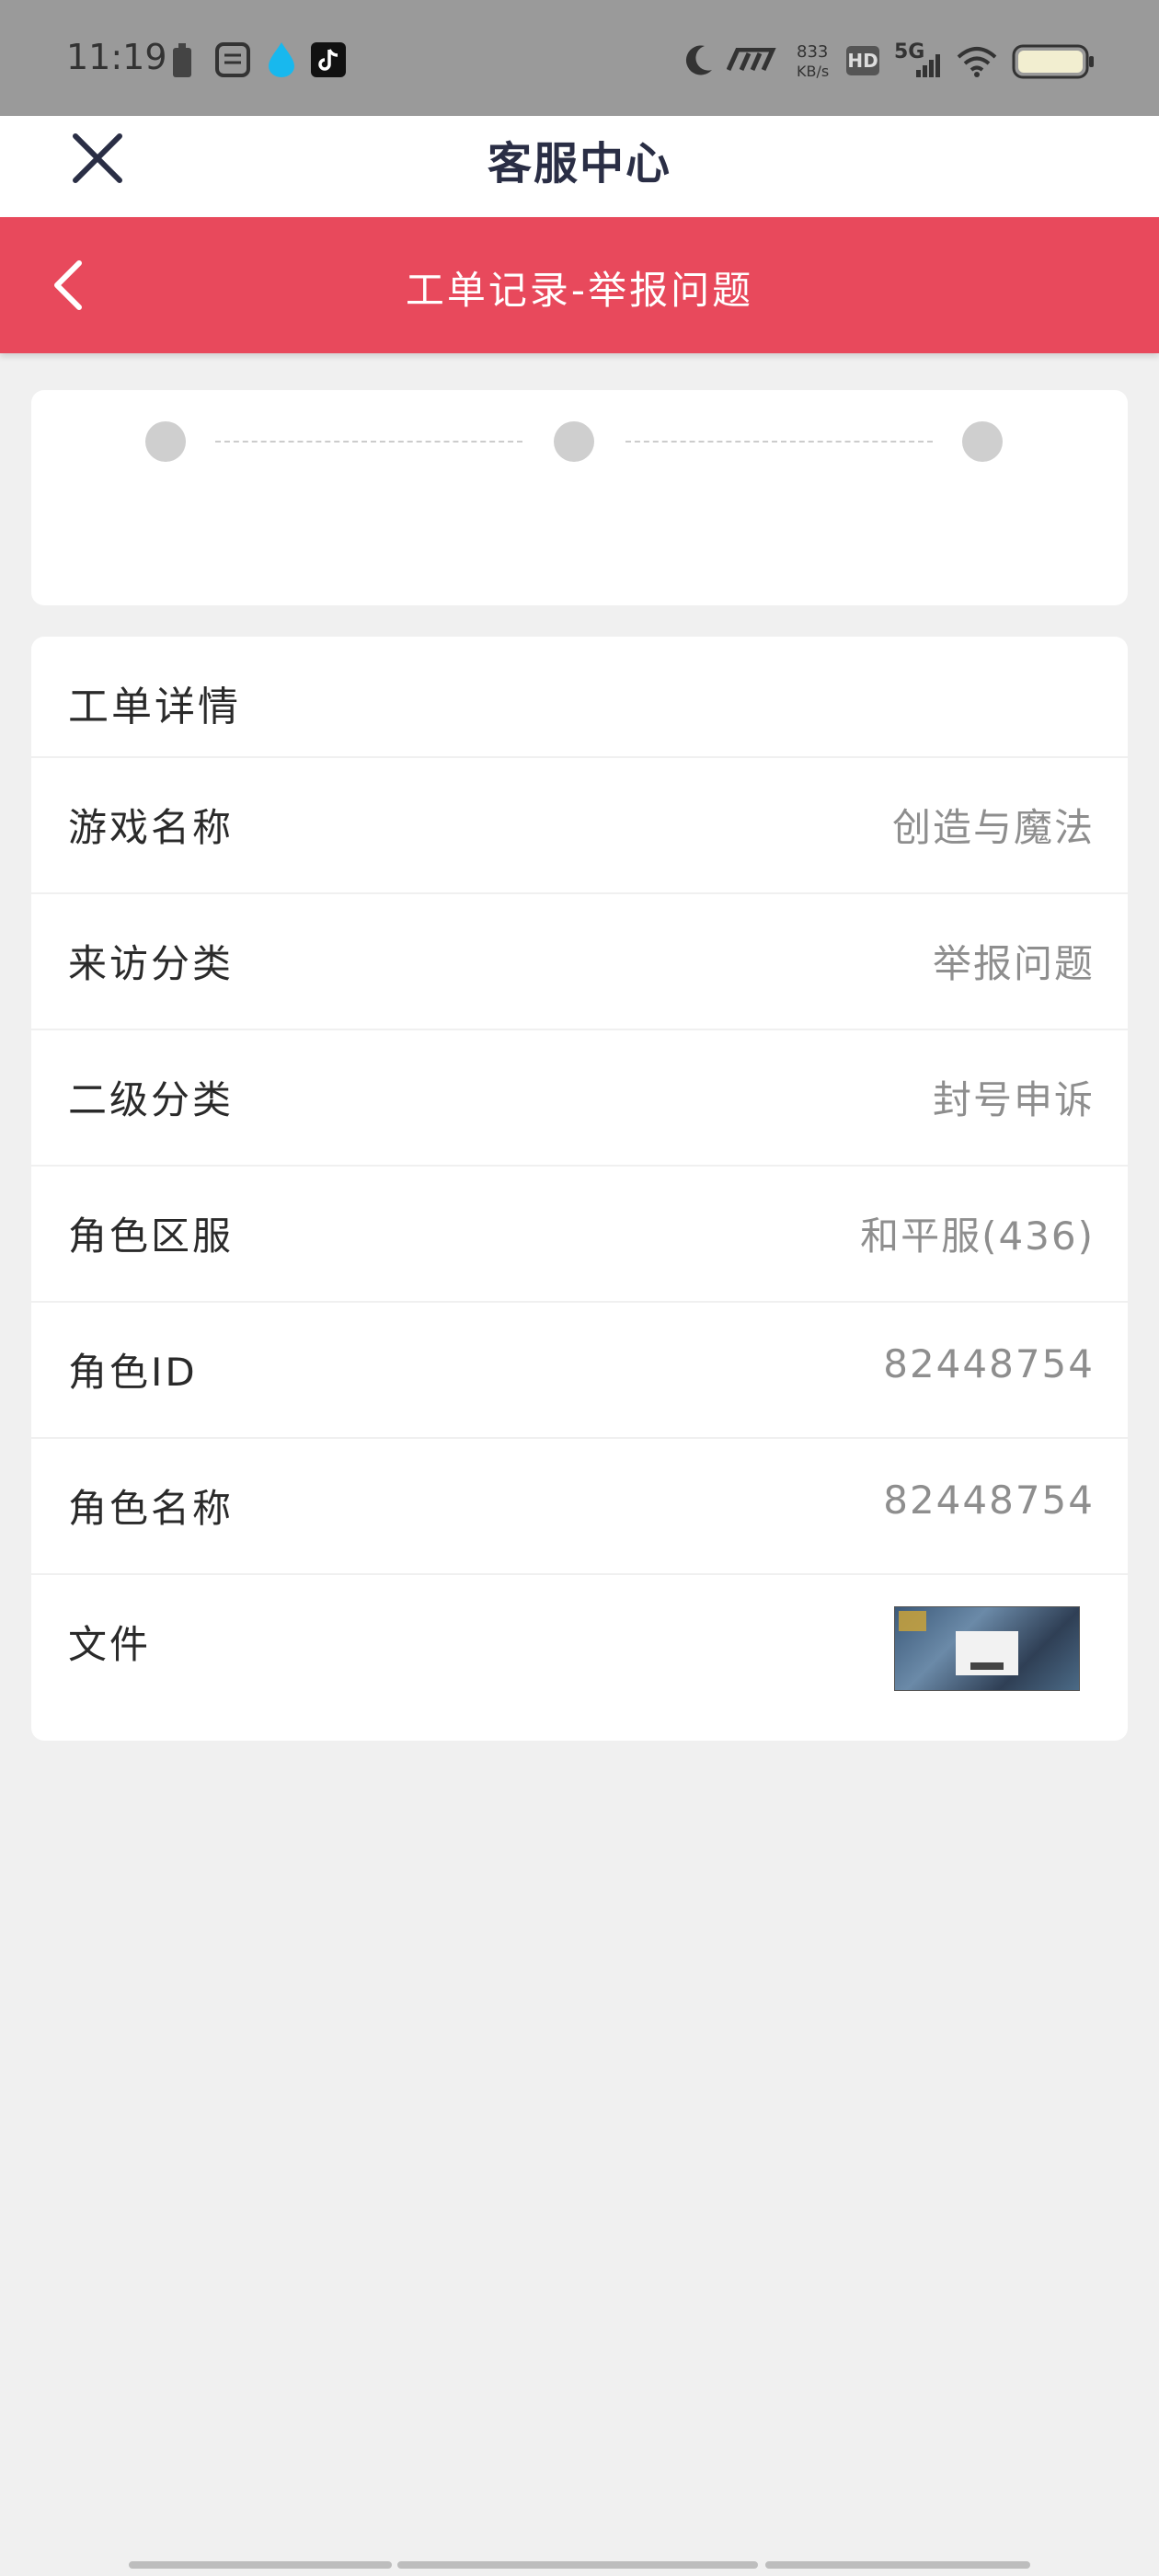 The image size is (1159, 2576). Describe the element at coordinates (698, 60) in the screenshot. I see `moon-icon` at that location.